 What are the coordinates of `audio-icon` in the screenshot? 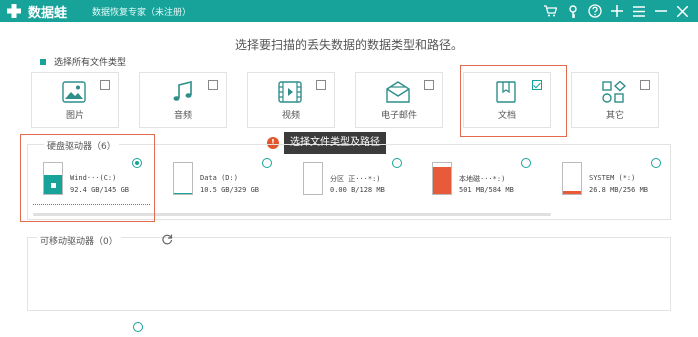 It's located at (182, 91).